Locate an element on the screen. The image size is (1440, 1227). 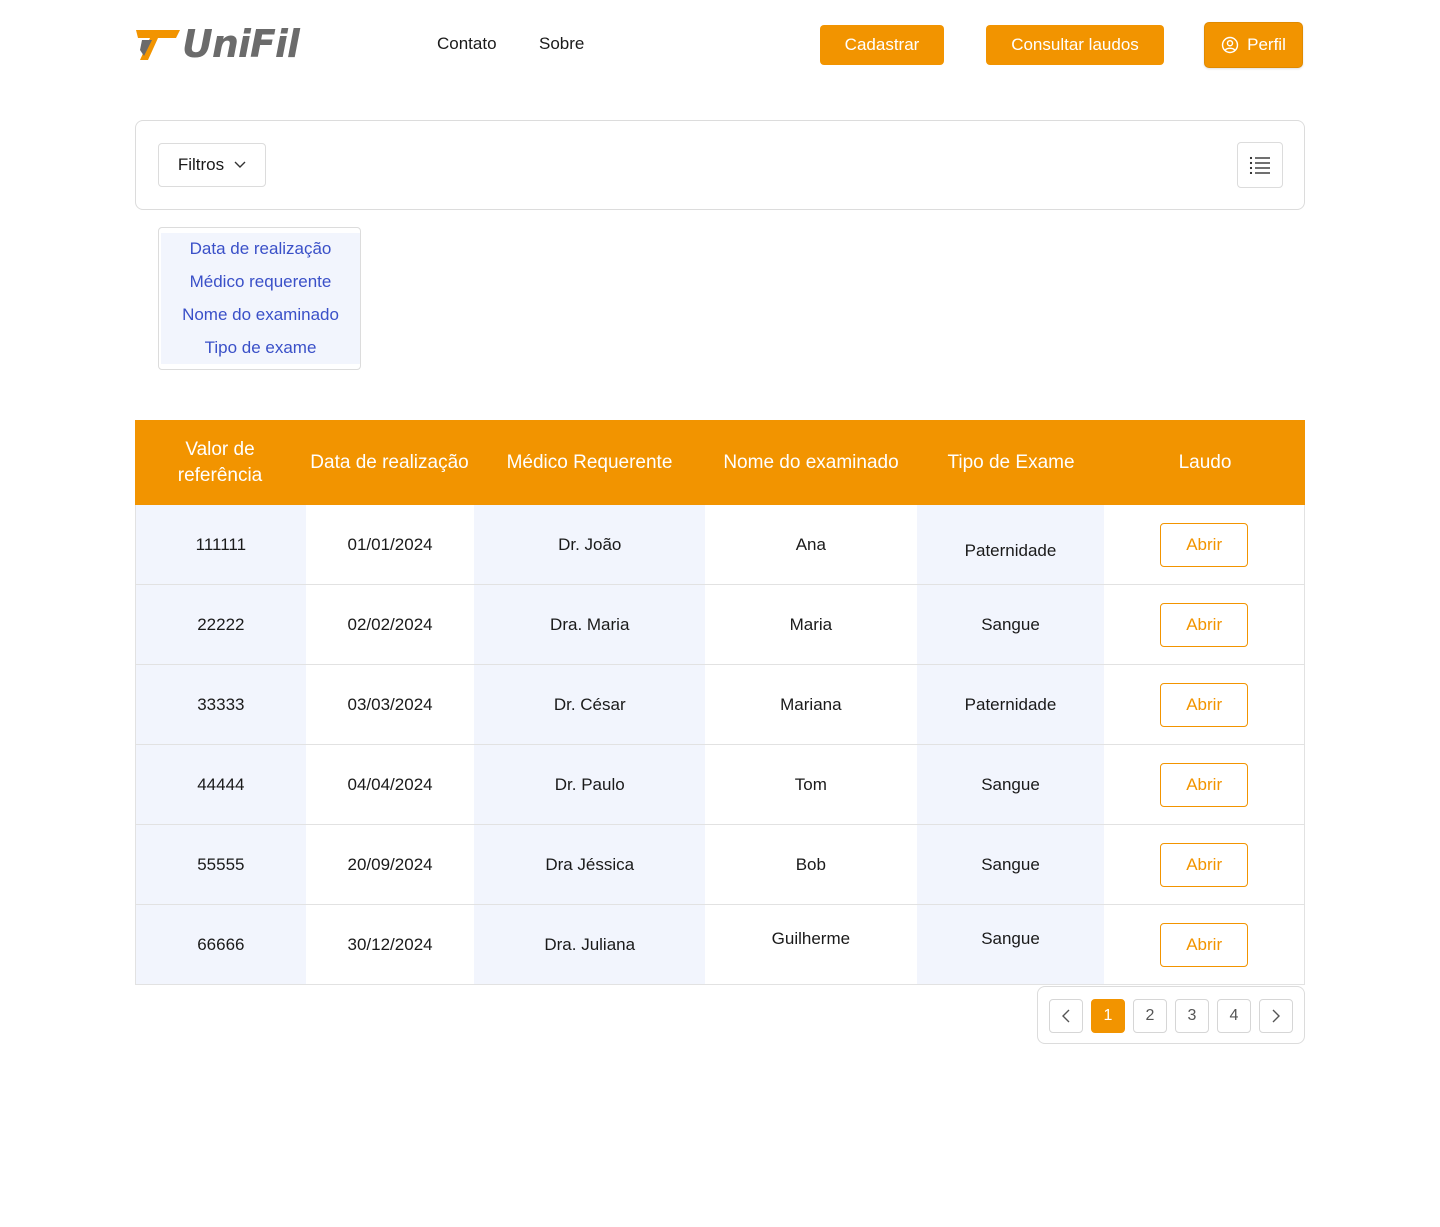
cell-ref: 44444 is located at coordinates (221, 784).